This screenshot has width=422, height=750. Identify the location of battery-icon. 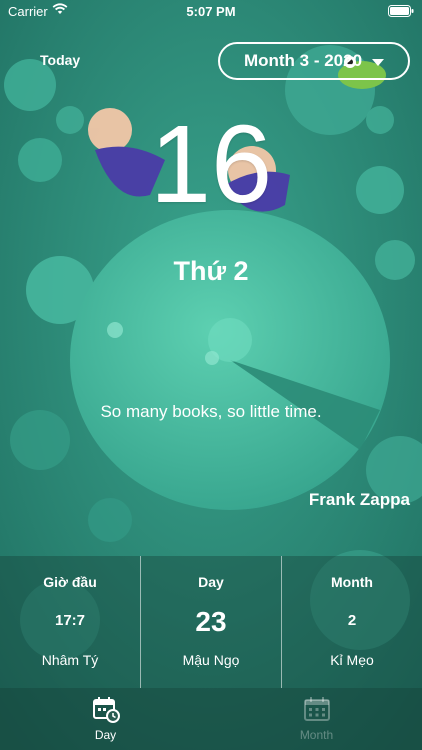
(401, 12).